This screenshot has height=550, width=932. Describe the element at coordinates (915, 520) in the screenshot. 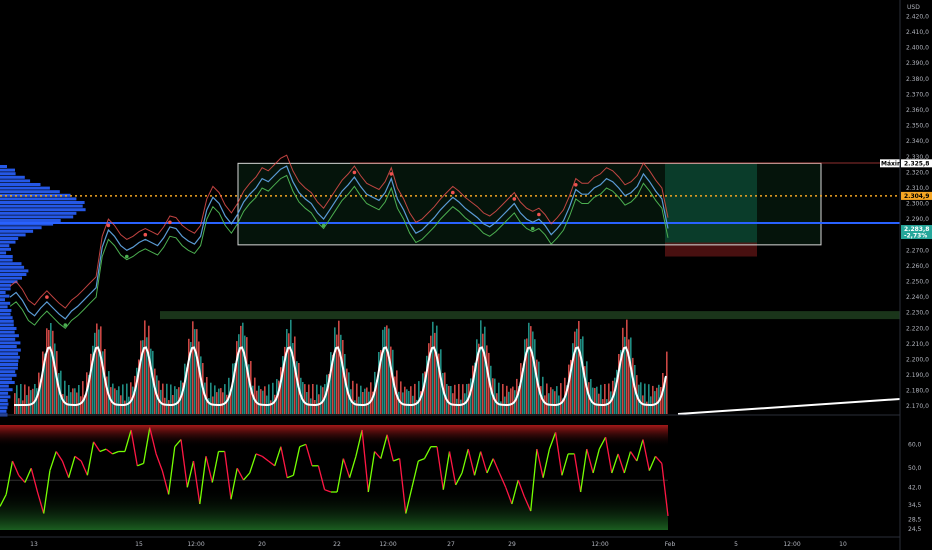

I see `oscillator-tick-label: 28,5` at that location.